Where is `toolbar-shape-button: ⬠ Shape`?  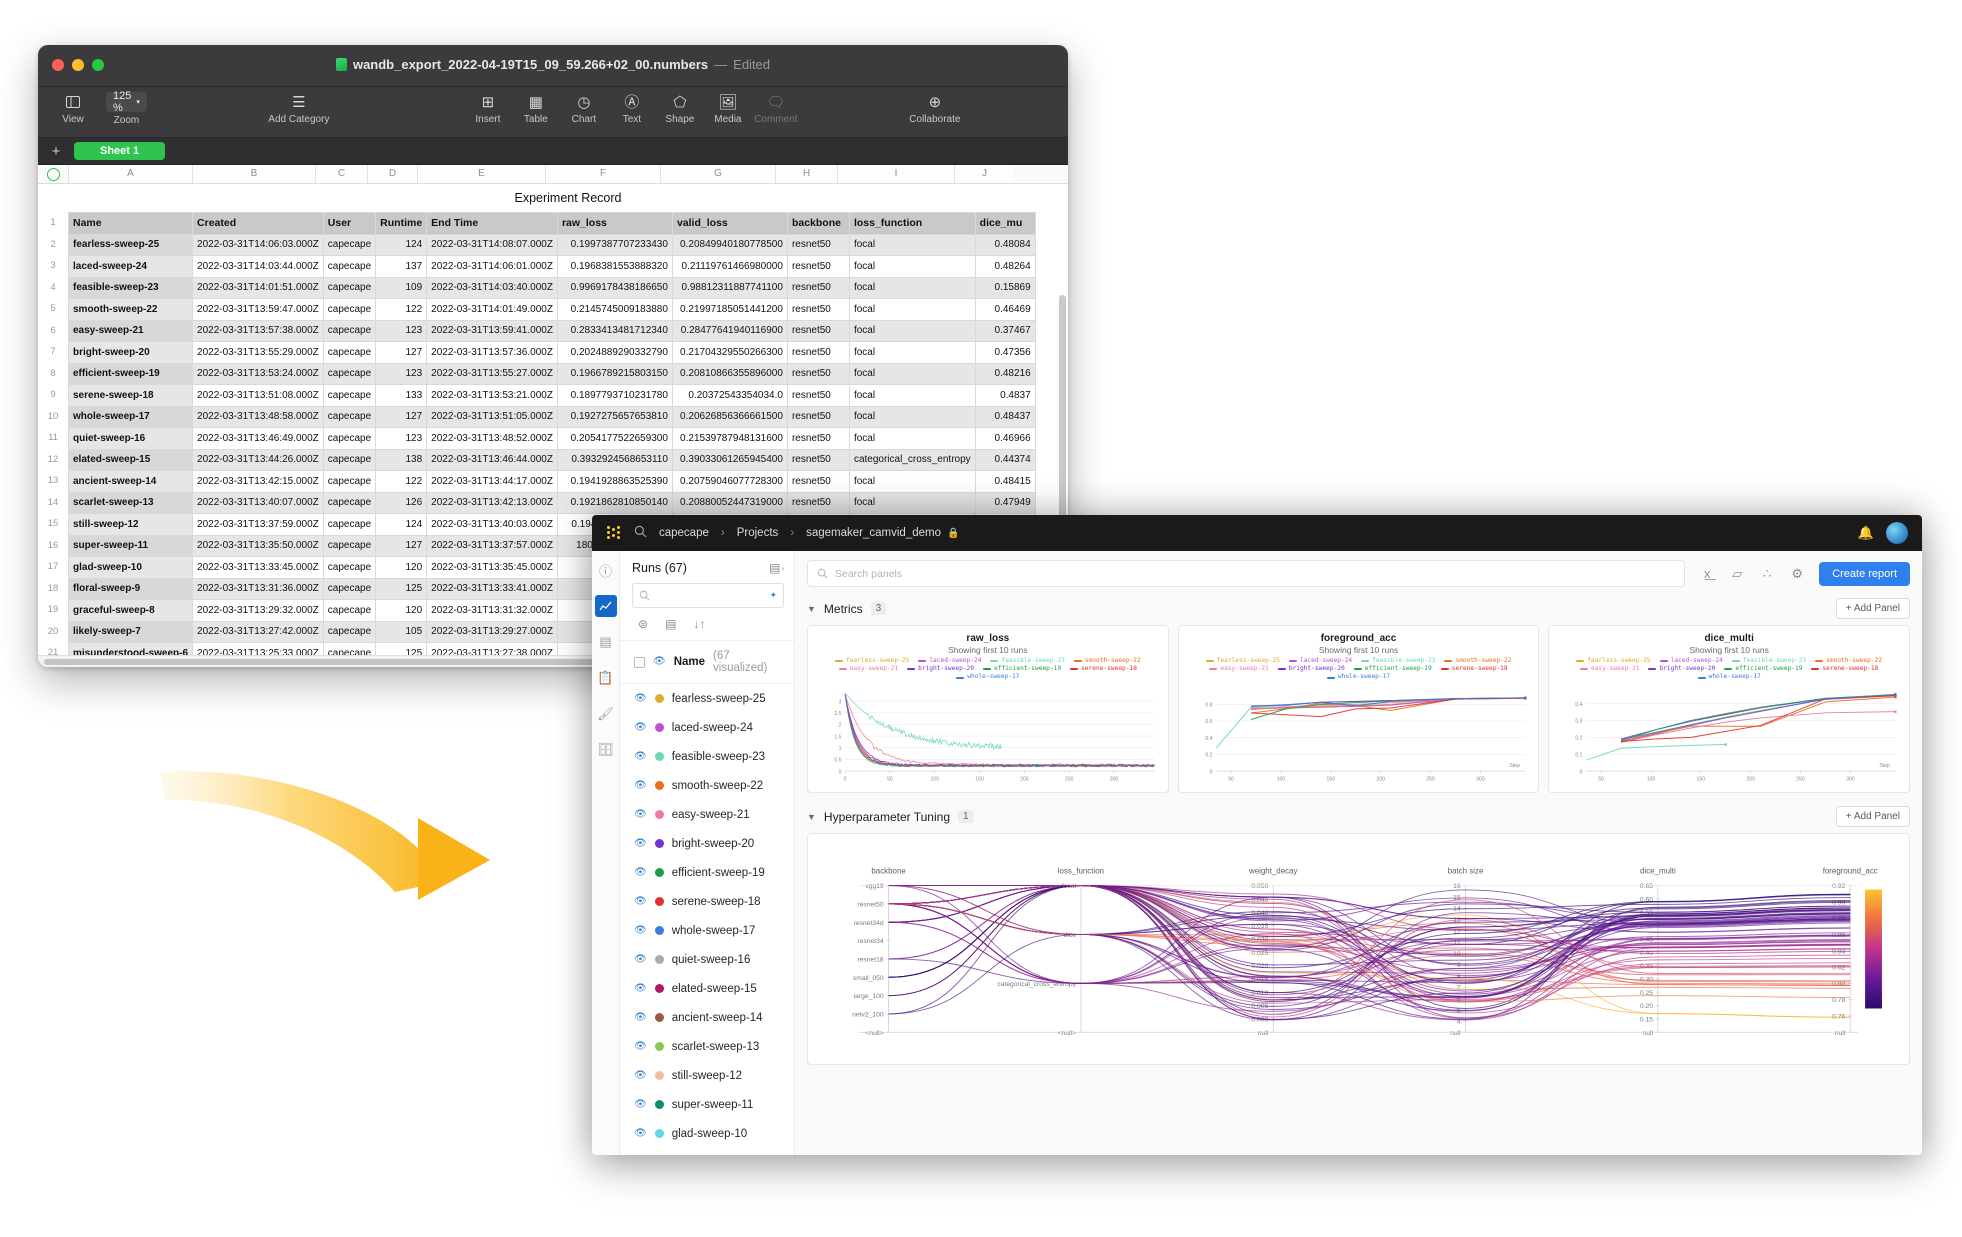
toolbar-shape-button: ⬠ Shape is located at coordinates (680, 108).